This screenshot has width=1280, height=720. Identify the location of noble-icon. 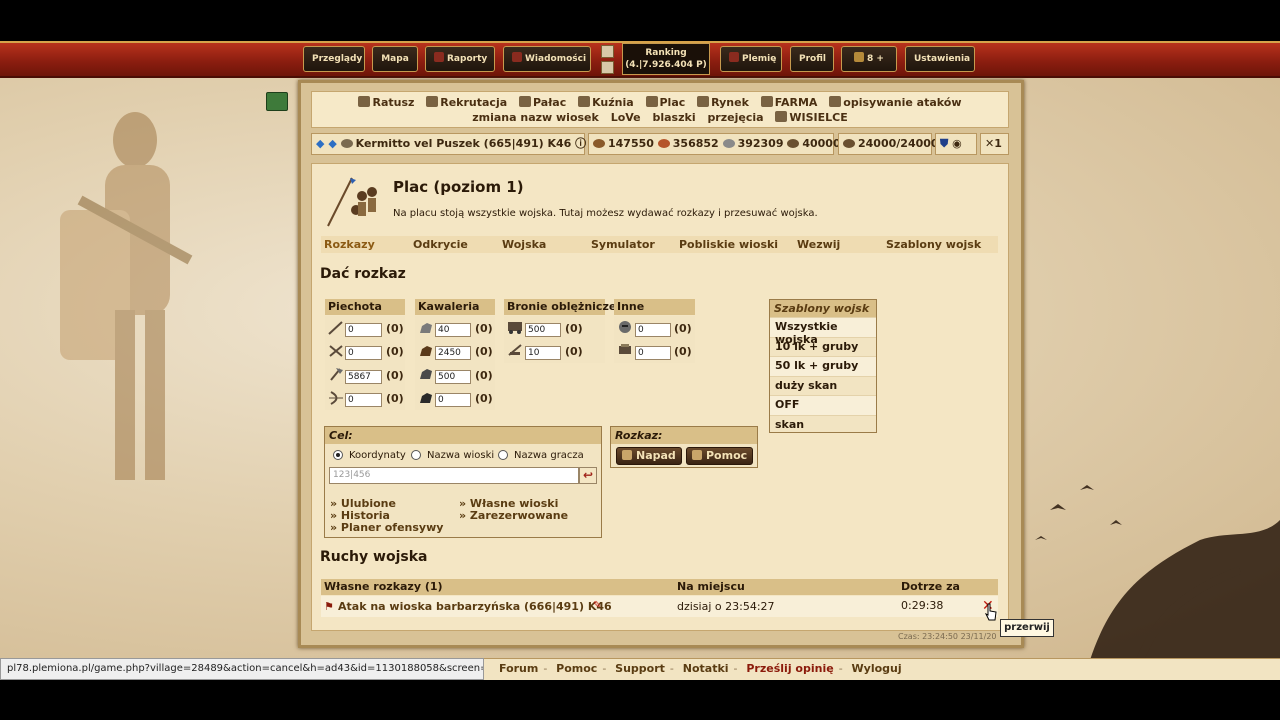
(625, 350).